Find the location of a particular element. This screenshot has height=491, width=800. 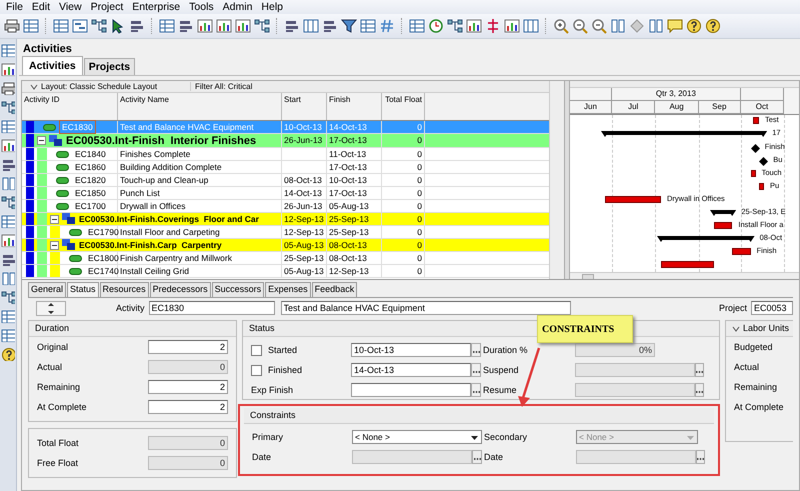

tab: Predecessors is located at coordinates (180, 289).